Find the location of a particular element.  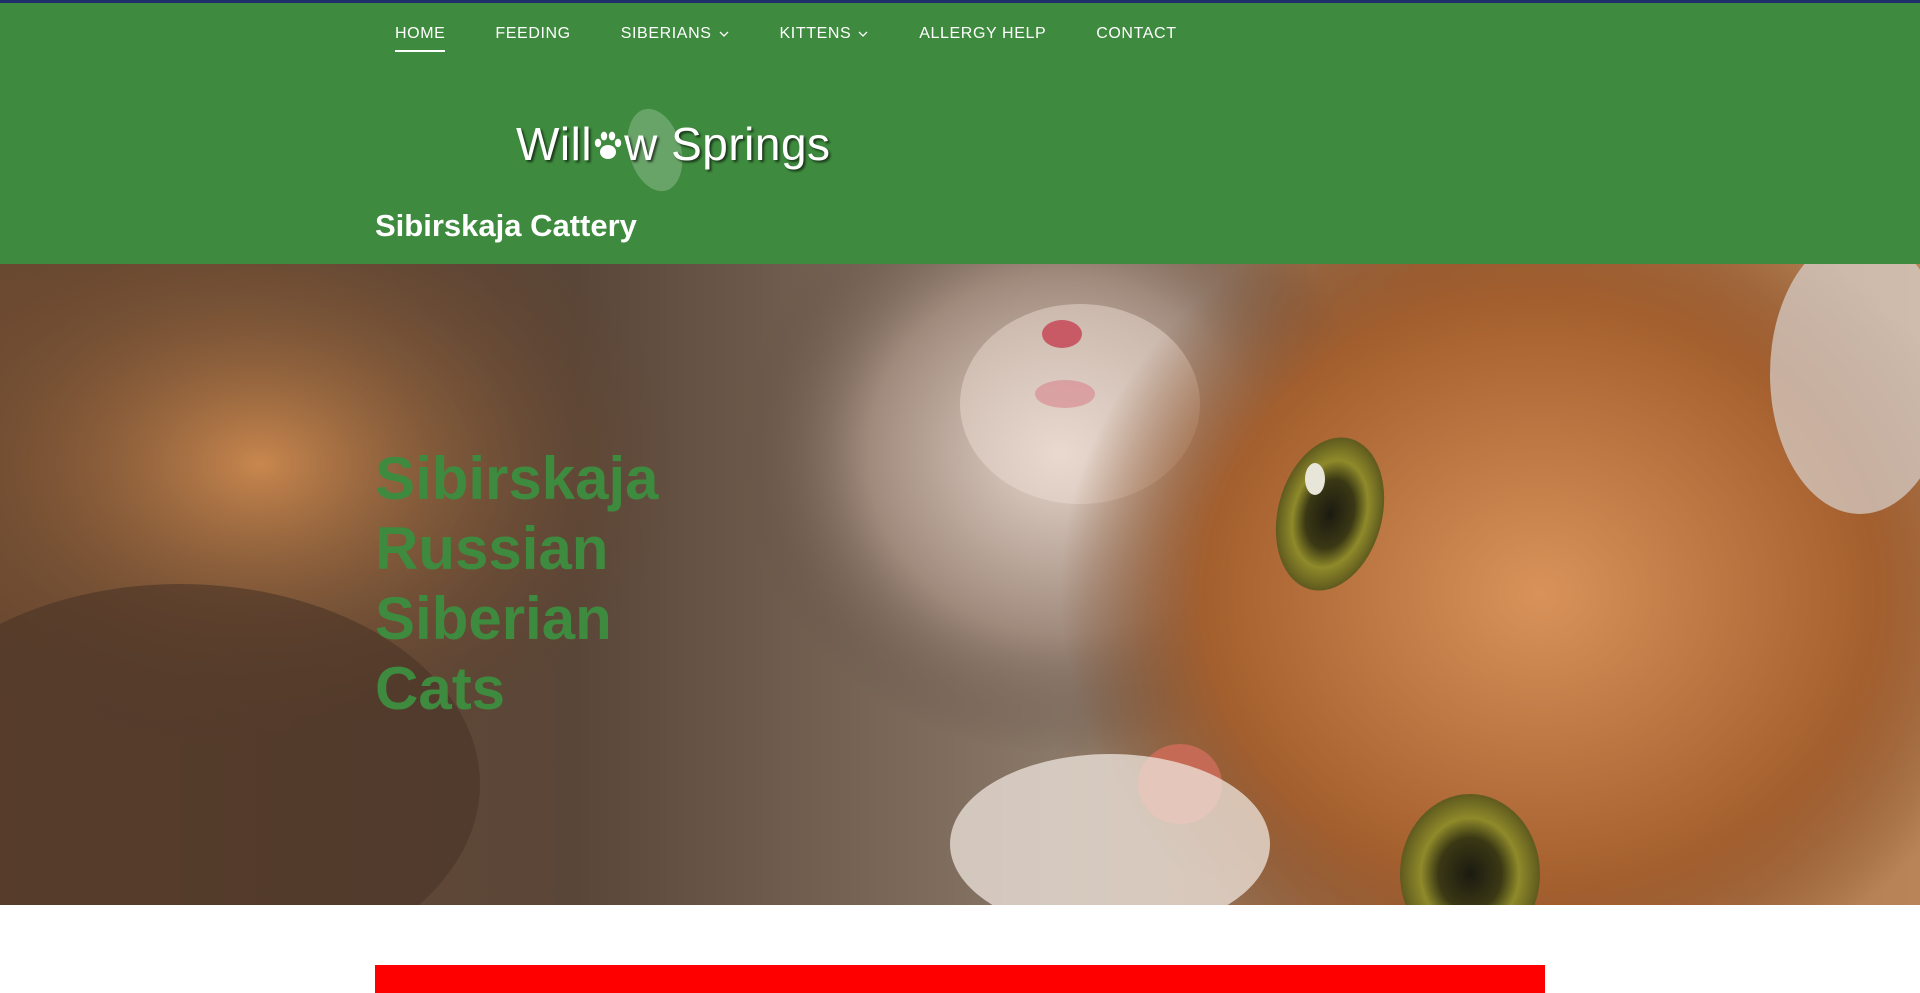

hero-title-line: Cats is located at coordinates (440, 688).